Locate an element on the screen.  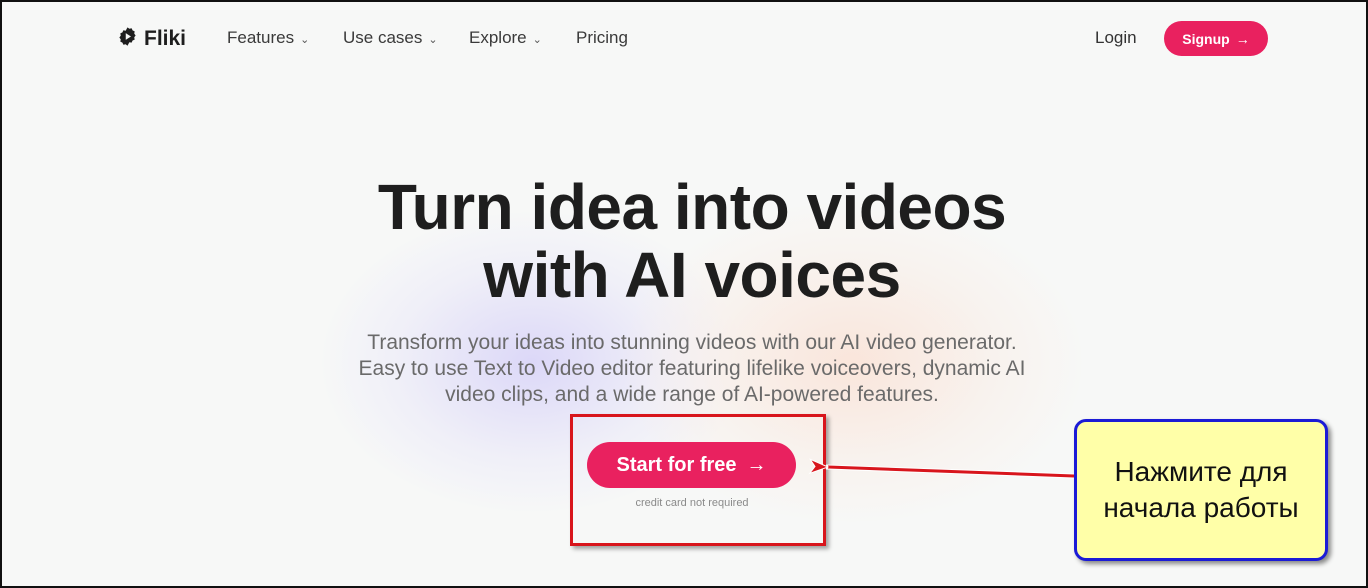
callout-line-1: Нажмите для is located at coordinates (1201, 471).